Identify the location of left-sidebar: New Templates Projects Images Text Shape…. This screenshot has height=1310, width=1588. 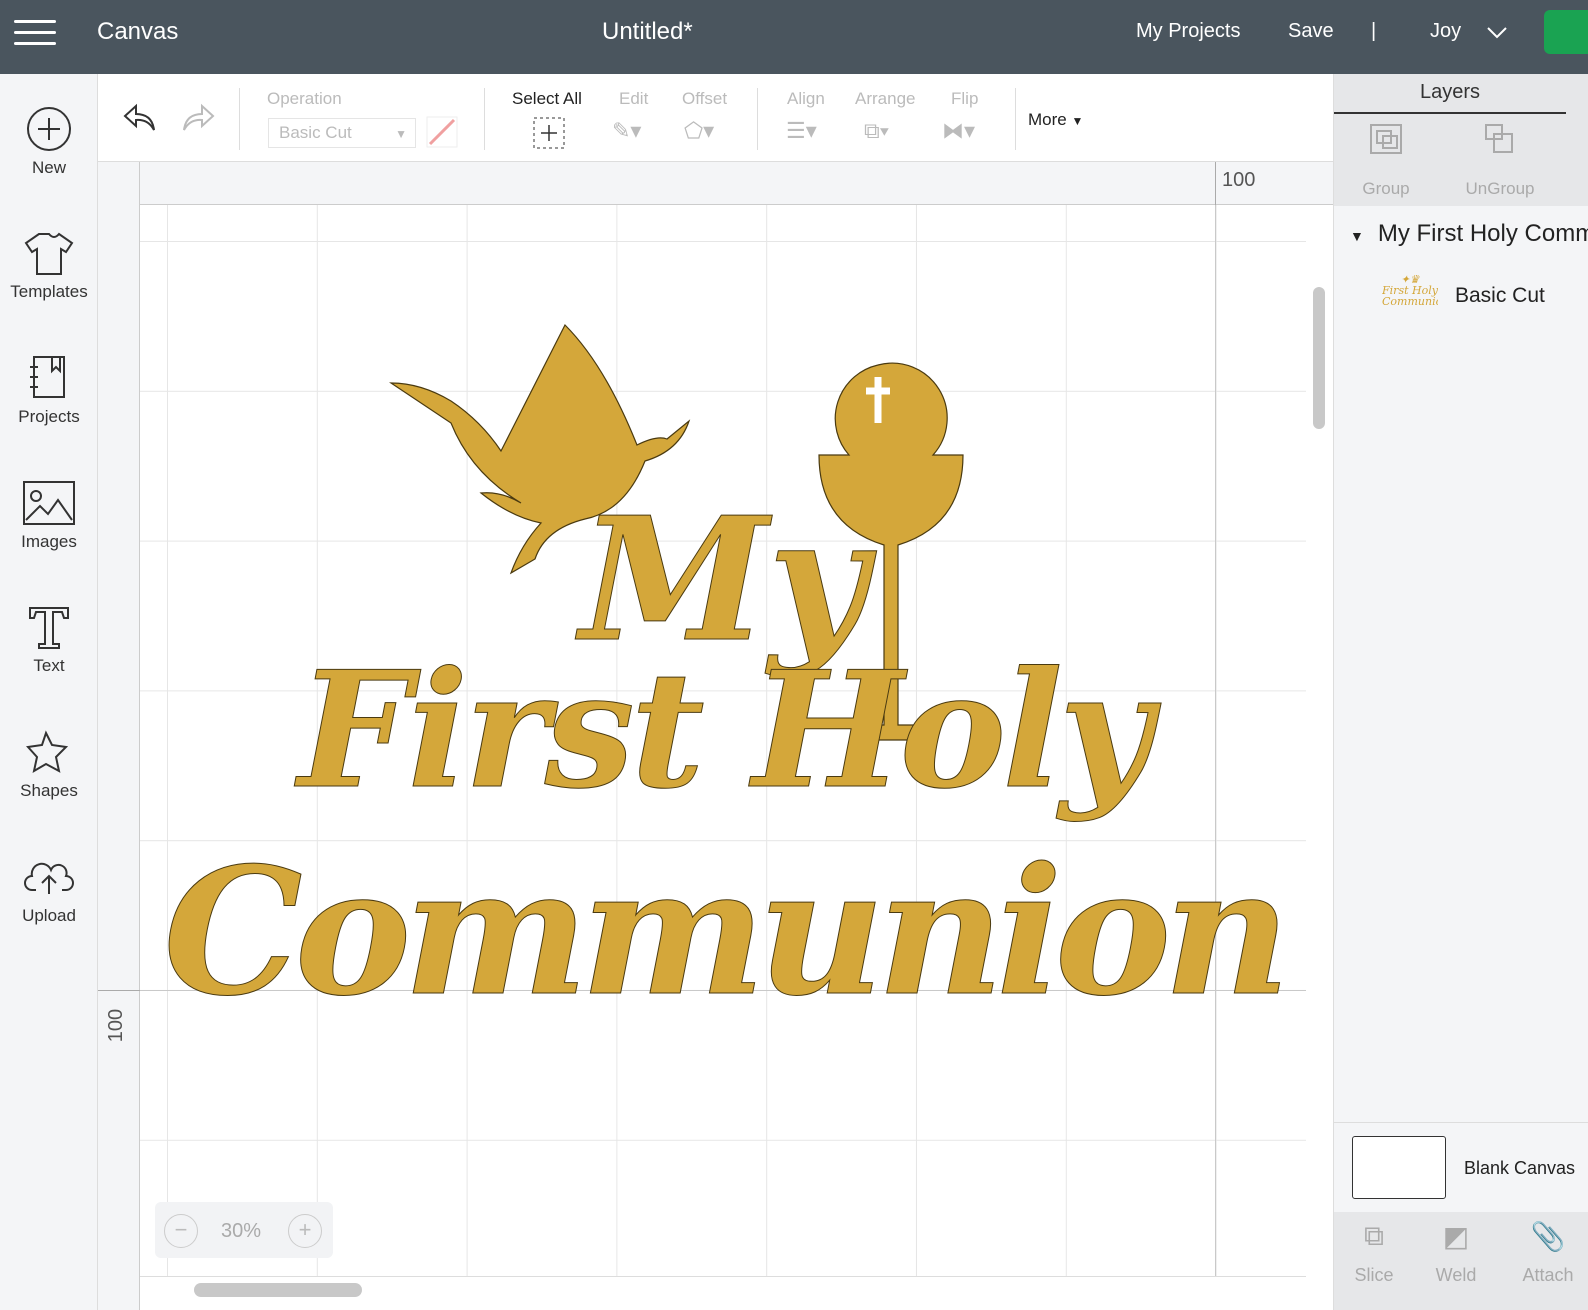
(49, 692).